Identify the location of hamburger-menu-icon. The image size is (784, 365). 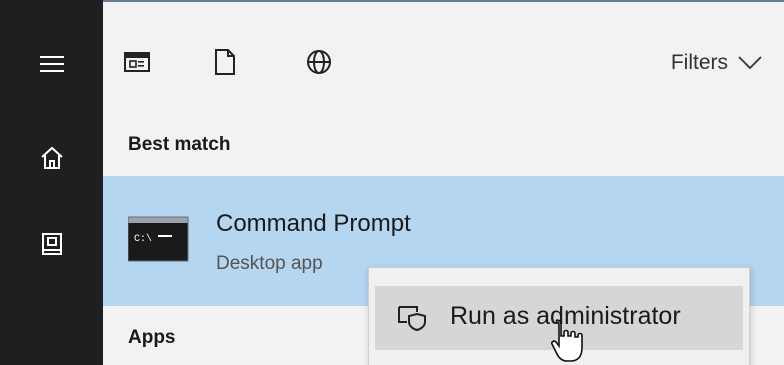
(51, 64).